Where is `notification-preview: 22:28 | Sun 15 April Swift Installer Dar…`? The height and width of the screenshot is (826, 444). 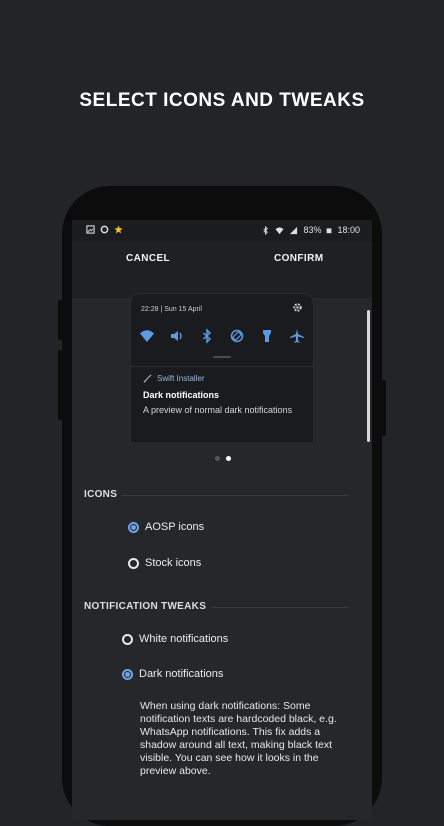 notification-preview: 22:28 | Sun 15 April Swift Installer Dar… is located at coordinates (222, 367).